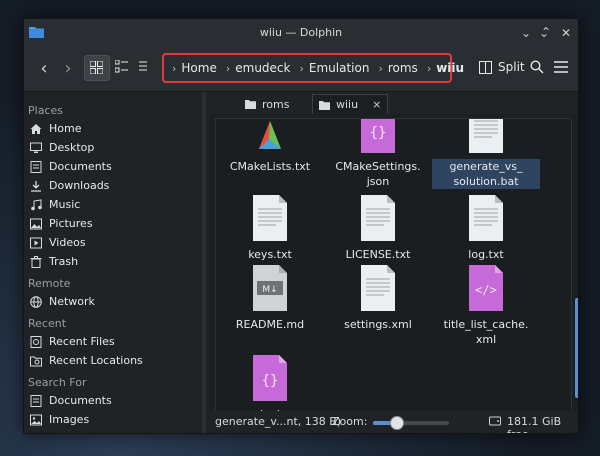 The height and width of the screenshot is (456, 600). I want to click on sidebar-scrollbar, so click(204, 262).